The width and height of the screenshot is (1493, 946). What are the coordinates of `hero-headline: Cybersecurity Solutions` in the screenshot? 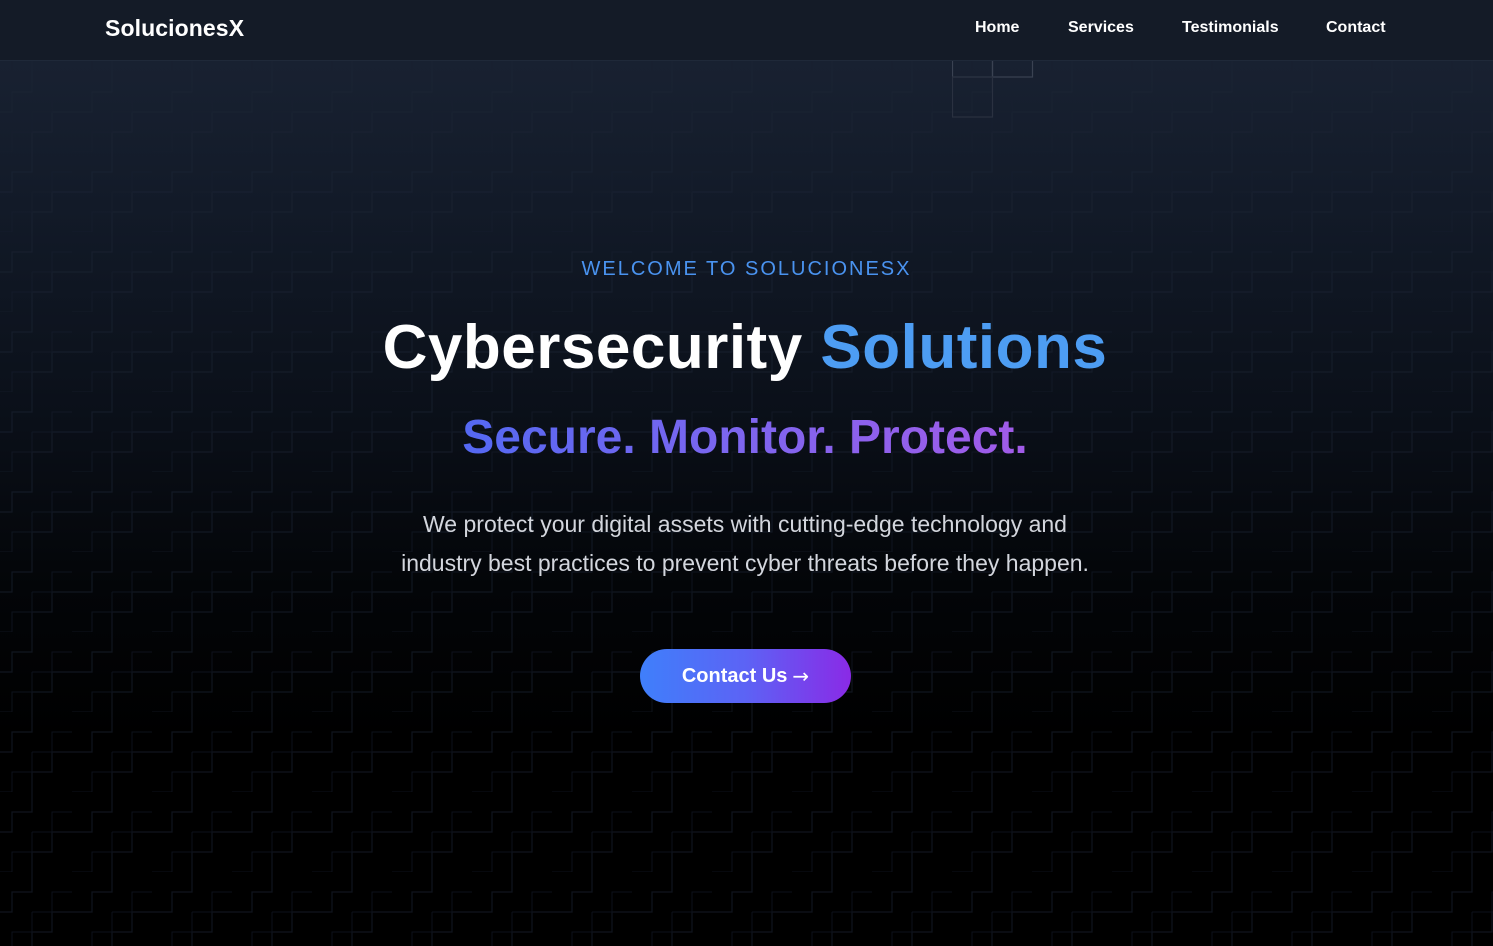 It's located at (745, 347).